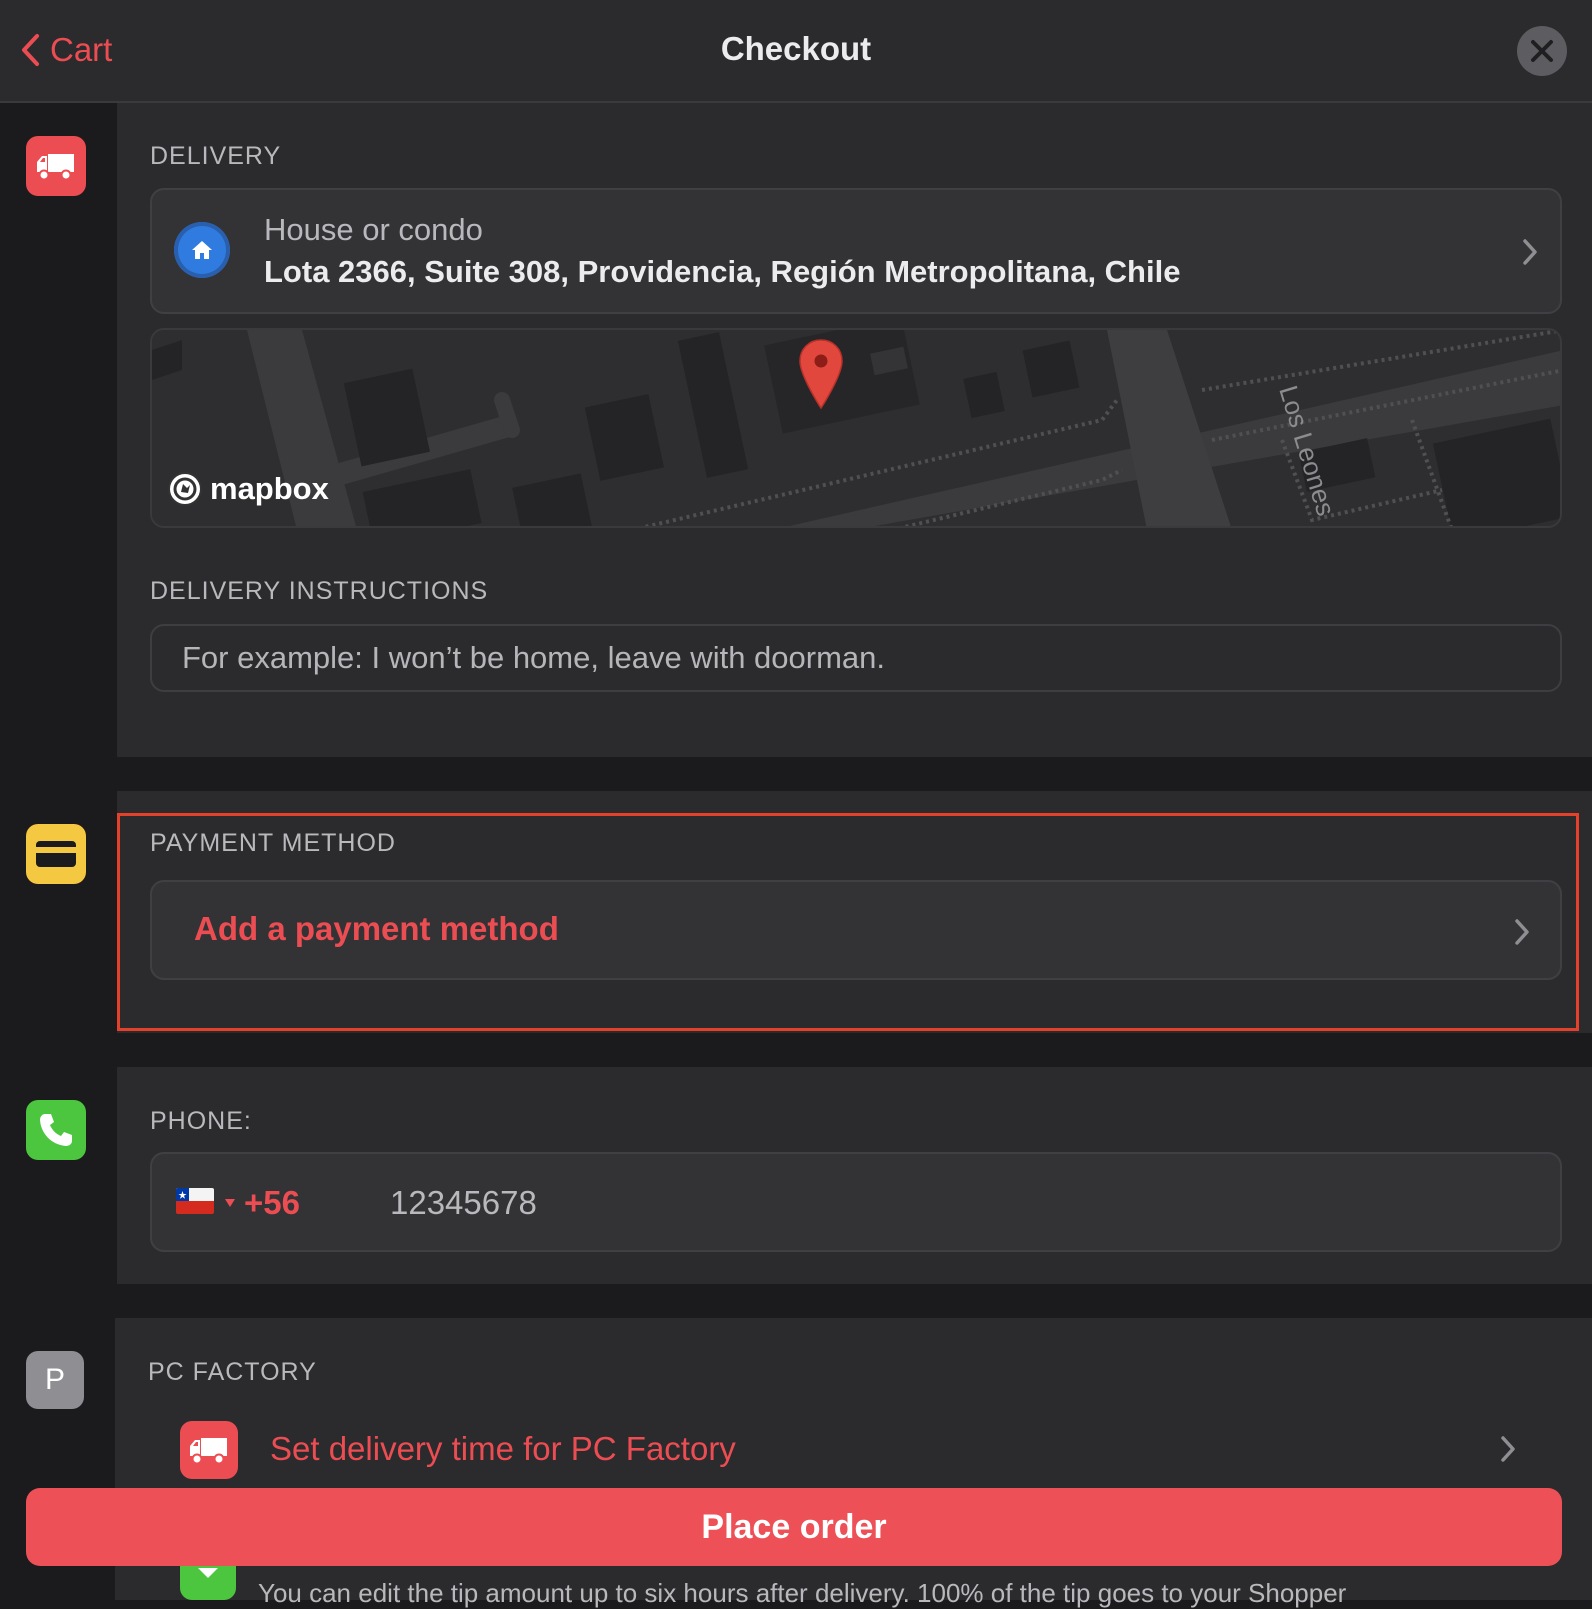  I want to click on set-delivery-time-label: Set delivery time for PC Factory, so click(503, 1448).